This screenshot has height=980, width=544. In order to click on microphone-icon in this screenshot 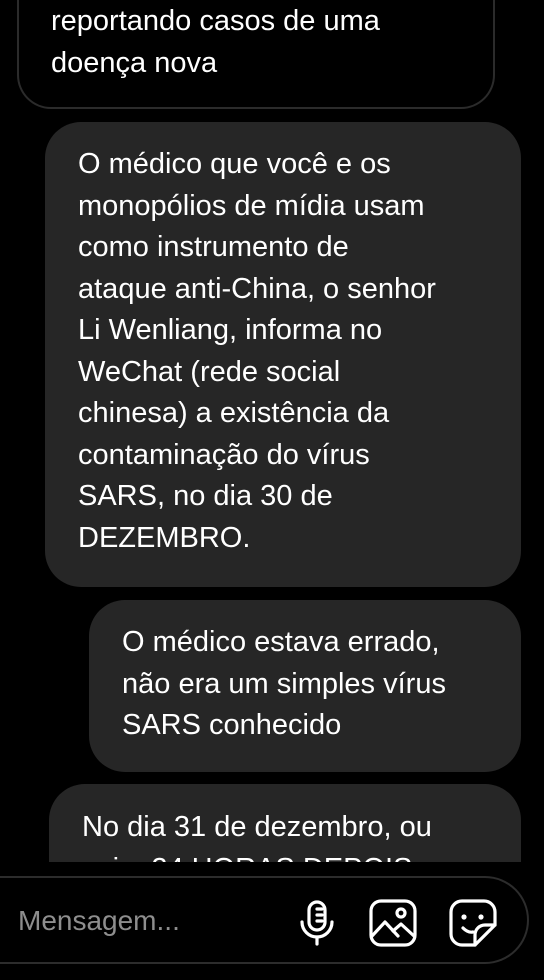, I will do `click(317, 923)`.